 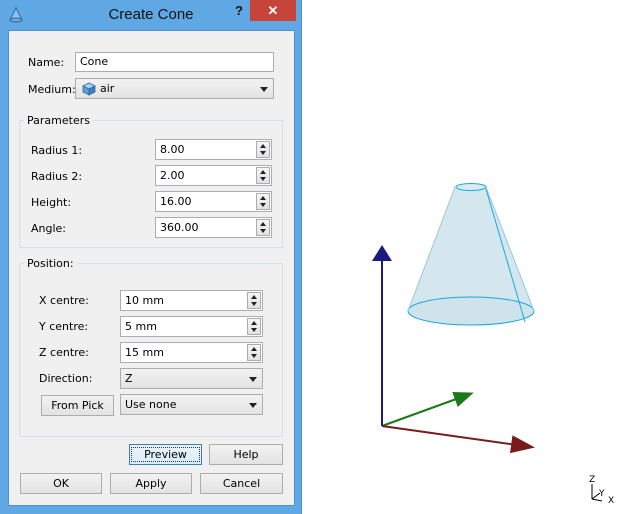 What do you see at coordinates (592, 480) in the screenshot?
I see `mini-z-label: Z` at bounding box center [592, 480].